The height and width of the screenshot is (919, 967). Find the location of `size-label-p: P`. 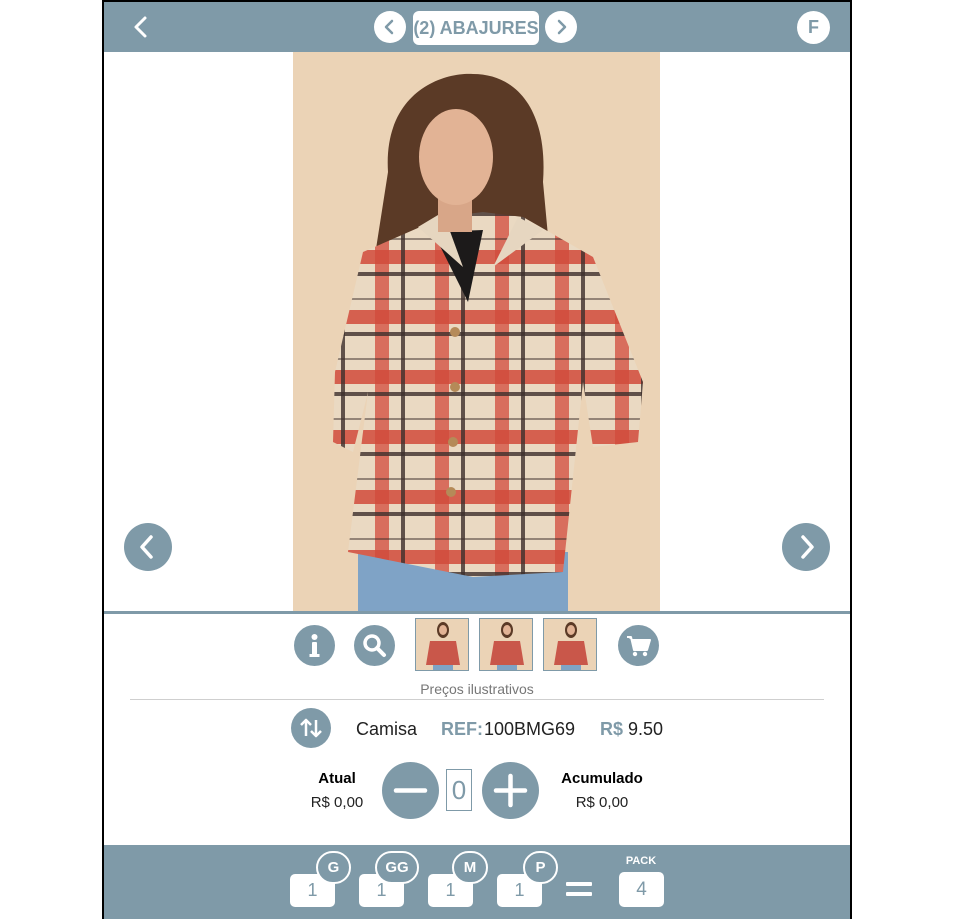

size-label-p: P is located at coordinates (540, 867).